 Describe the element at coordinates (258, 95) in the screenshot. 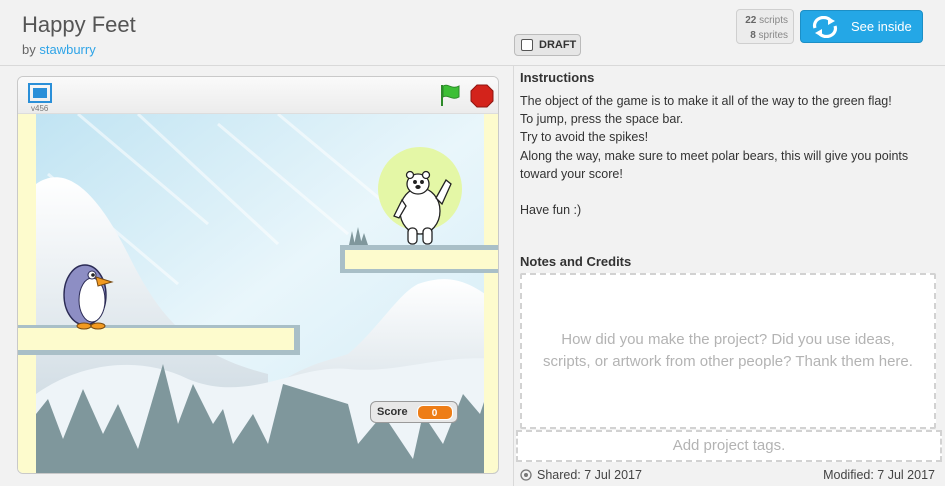

I see `player-controls-bar: v456` at that location.